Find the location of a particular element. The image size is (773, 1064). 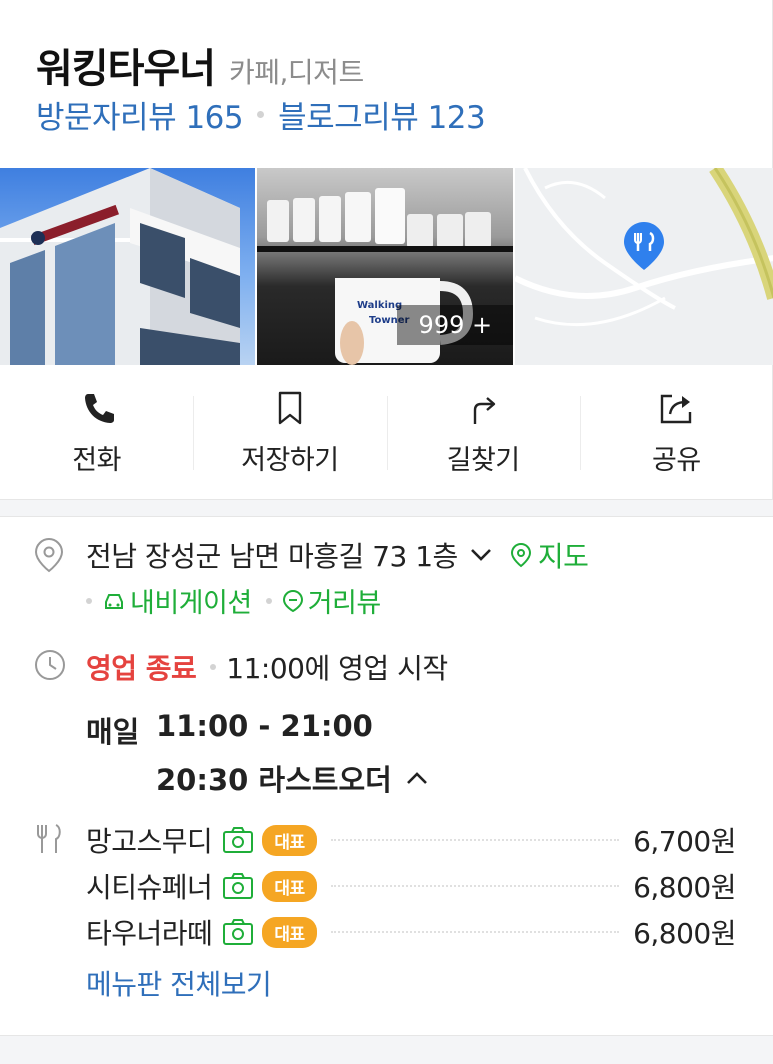

menu-item-name: 망고스무디 is located at coordinates (149, 841).